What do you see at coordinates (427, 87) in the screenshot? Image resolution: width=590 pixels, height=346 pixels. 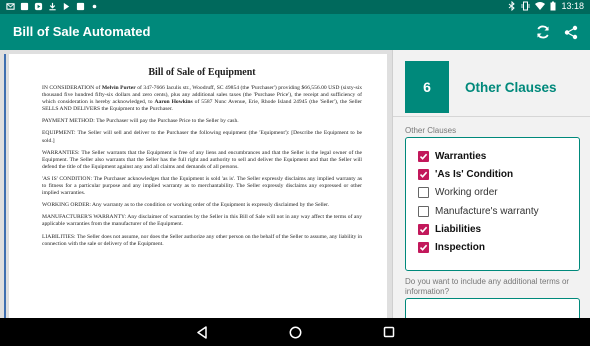 I see `step-number-badge: 6` at bounding box center [427, 87].